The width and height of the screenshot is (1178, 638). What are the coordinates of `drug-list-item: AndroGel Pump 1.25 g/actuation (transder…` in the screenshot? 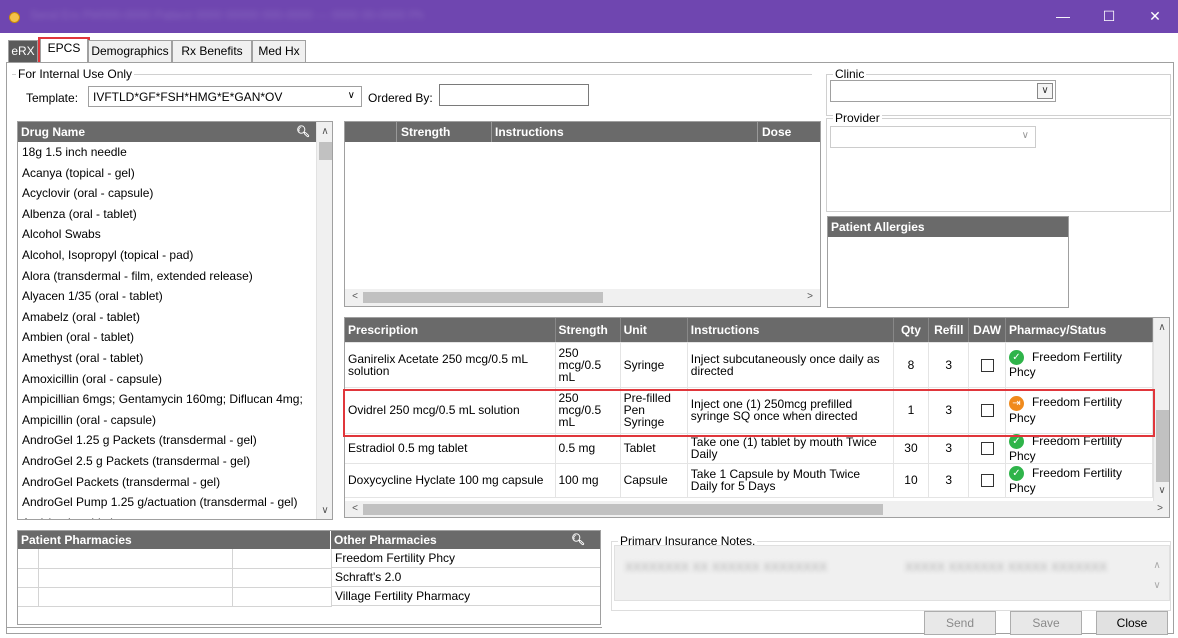 It's located at (167, 502).